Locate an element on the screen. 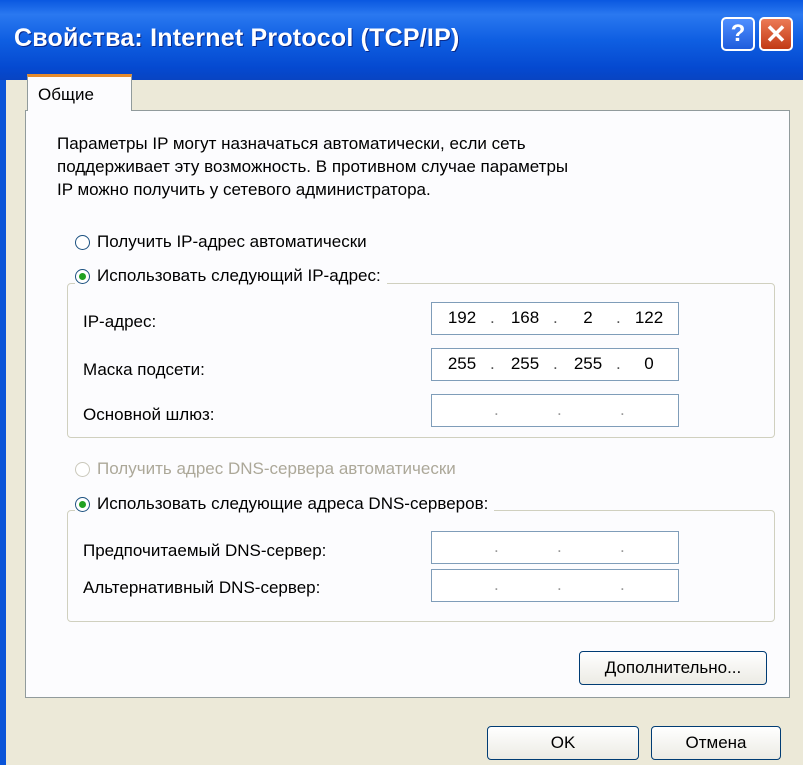  radio-ip-auto: Получить IP-адрес автоматически is located at coordinates (224, 242).